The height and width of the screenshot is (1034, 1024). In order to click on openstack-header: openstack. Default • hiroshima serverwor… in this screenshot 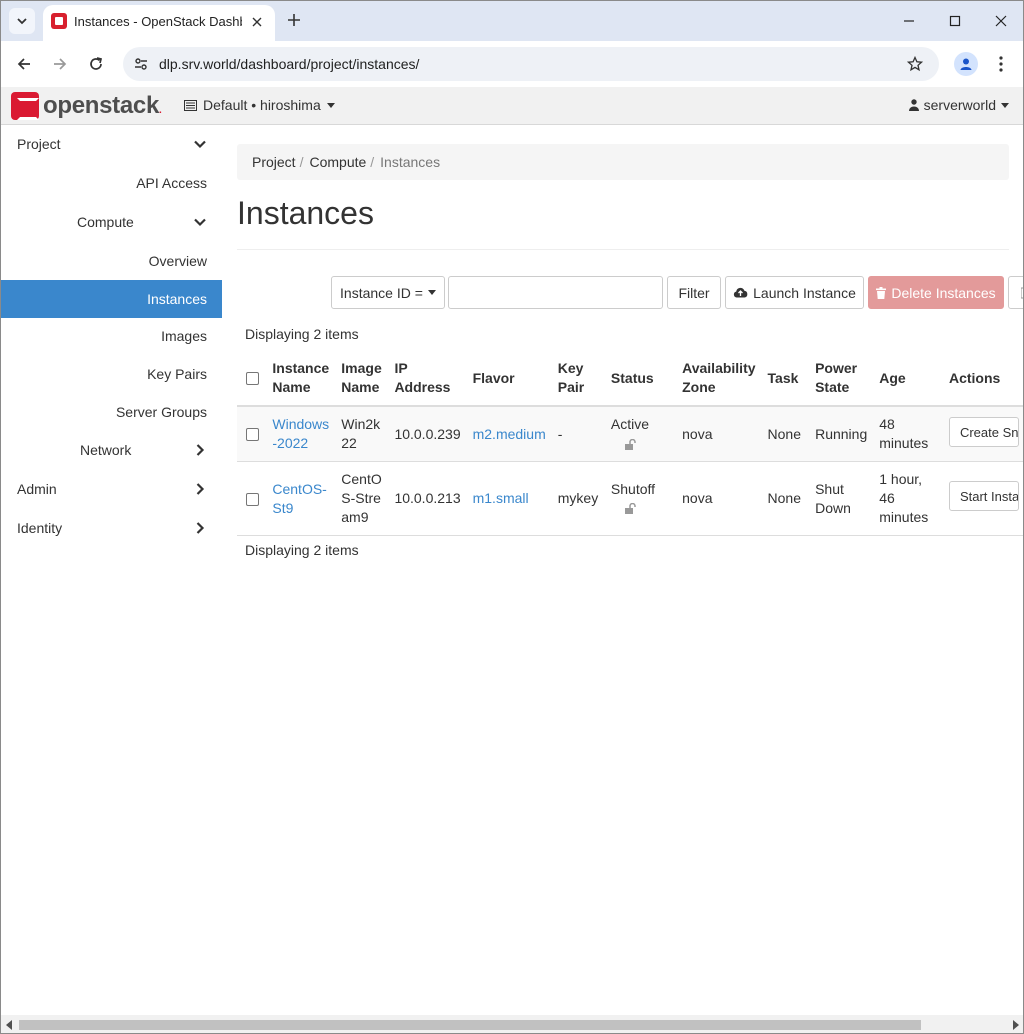, I will do `click(512, 106)`.